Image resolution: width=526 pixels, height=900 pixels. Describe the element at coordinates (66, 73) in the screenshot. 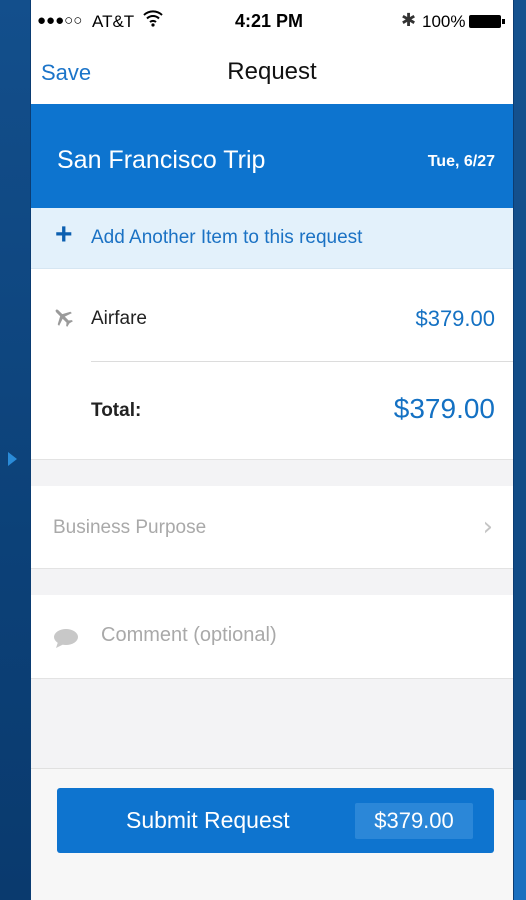

I see `save-button: Save` at that location.